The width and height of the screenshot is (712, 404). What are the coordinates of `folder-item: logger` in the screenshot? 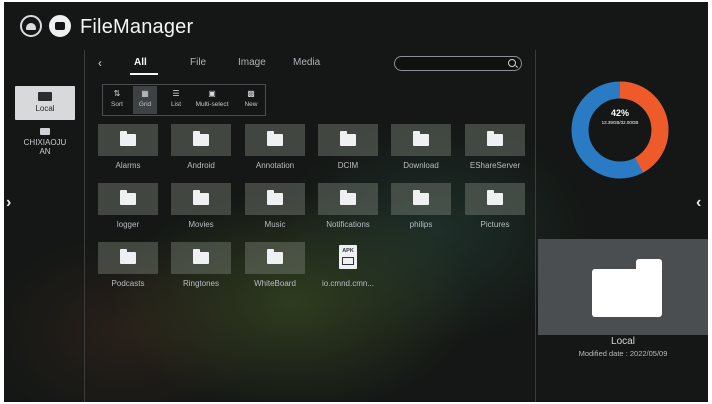 It's located at (128, 206).